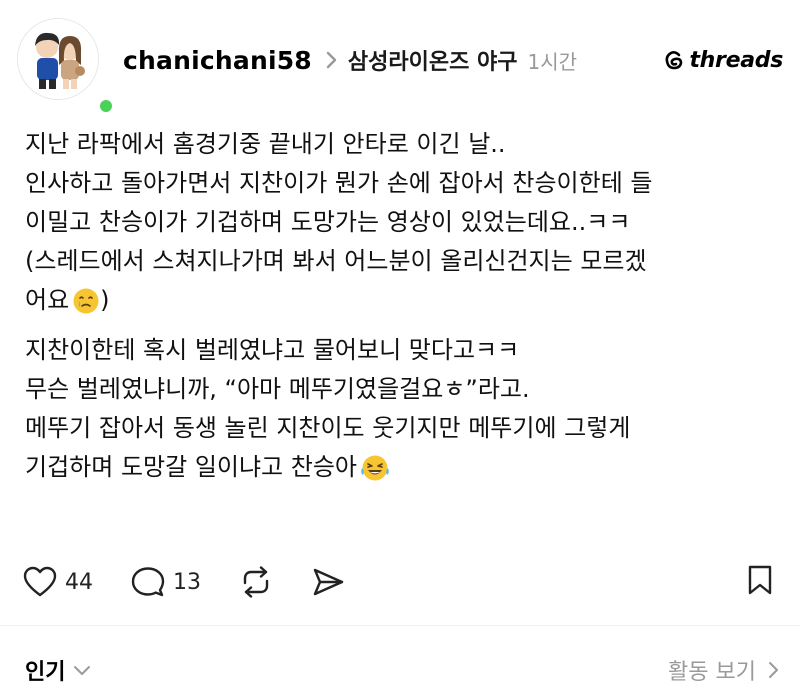 Image resolution: width=800 pixels, height=697 pixels. I want to click on comment-bubble-icon, so click(148, 582).